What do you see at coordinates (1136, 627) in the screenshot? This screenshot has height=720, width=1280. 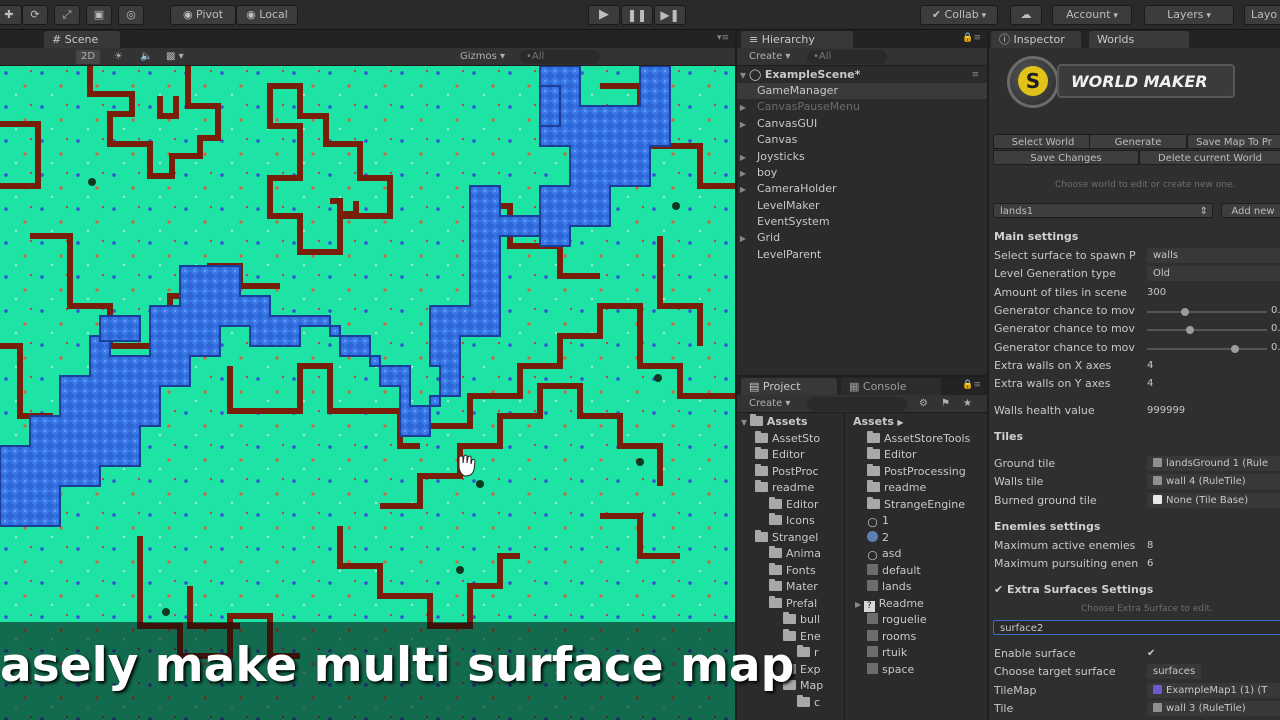 I see `surface-select-field: surface2` at bounding box center [1136, 627].